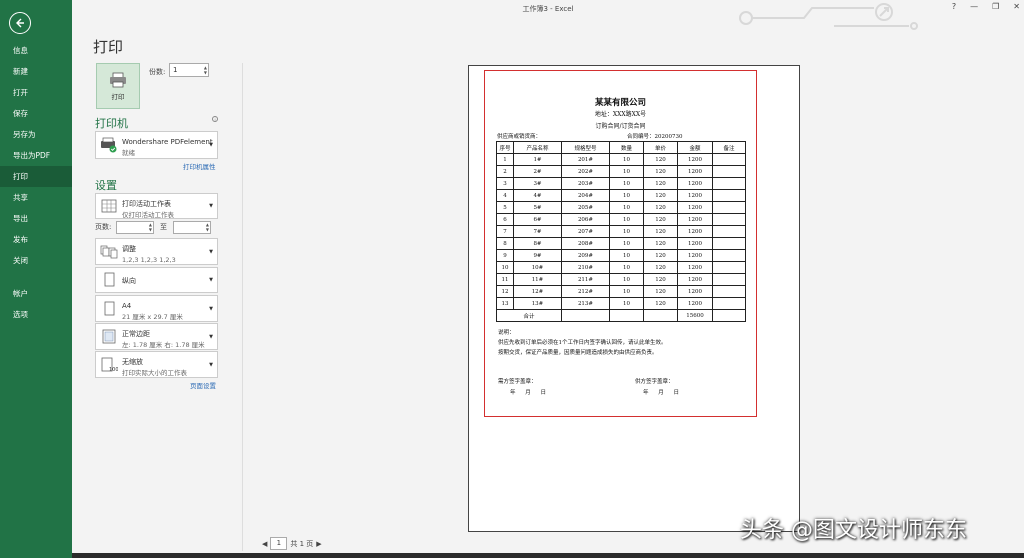  What do you see at coordinates (36, 155) in the screenshot?
I see `nav-export-pdf: 导出为PDF` at bounding box center [36, 155].